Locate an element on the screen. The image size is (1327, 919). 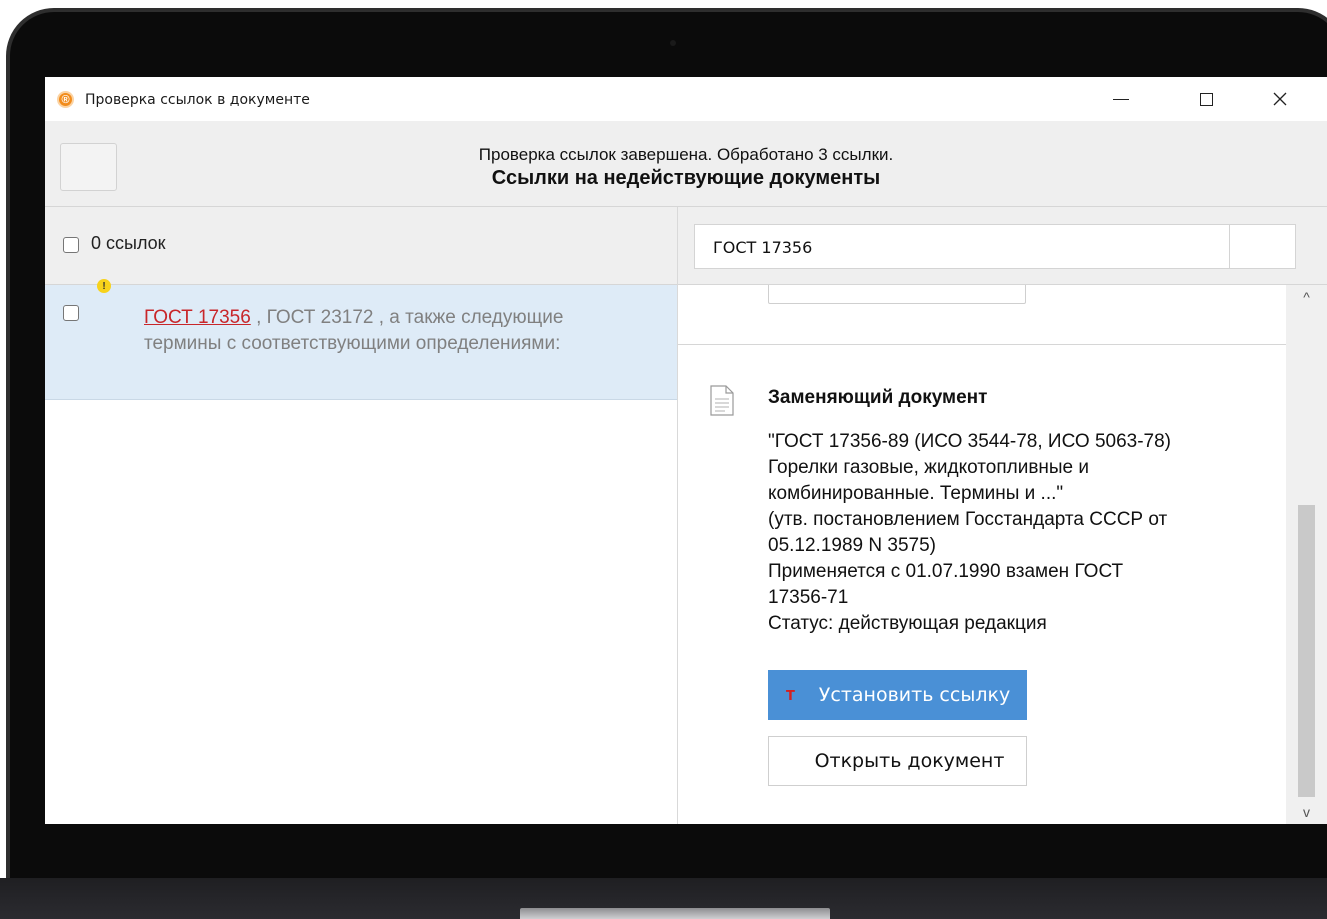
details-scrollbar: ^ v is located at coordinates (1306, 554).